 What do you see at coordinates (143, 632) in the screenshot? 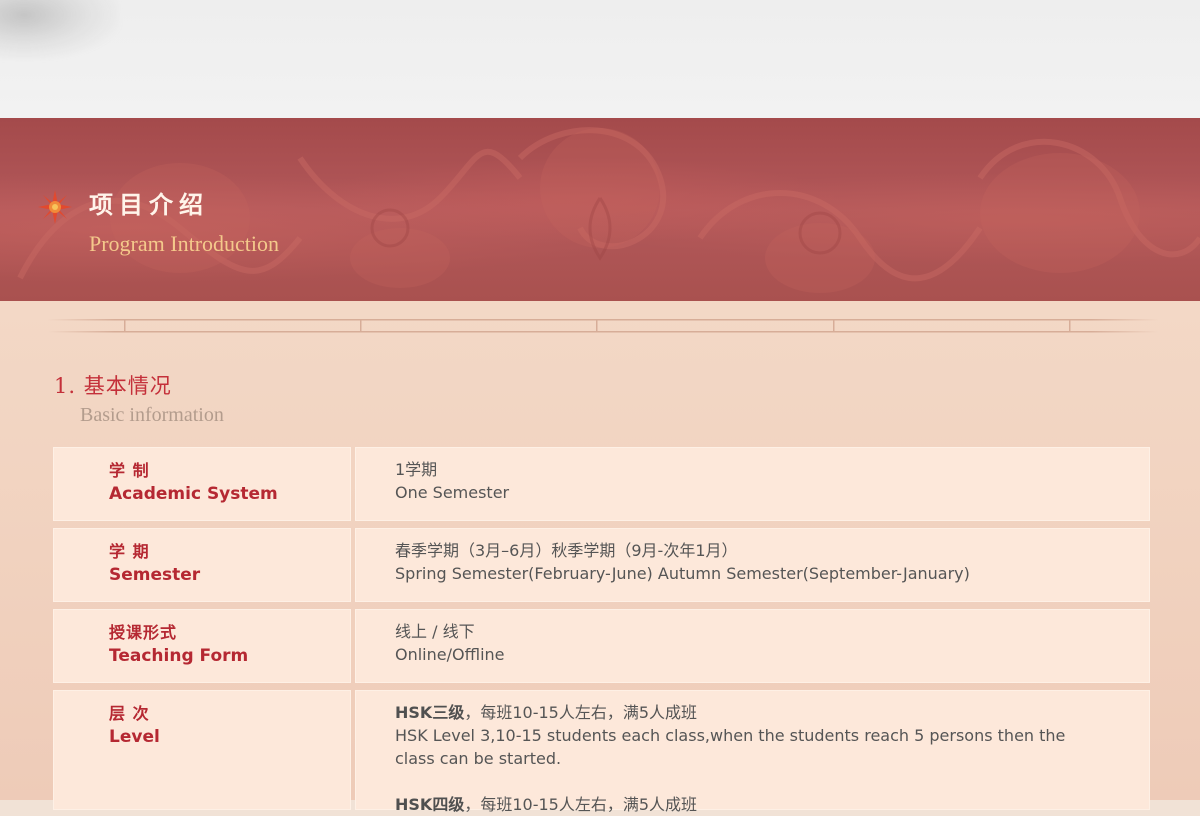
I see `row-label-chinese: 授课形式` at bounding box center [143, 632].